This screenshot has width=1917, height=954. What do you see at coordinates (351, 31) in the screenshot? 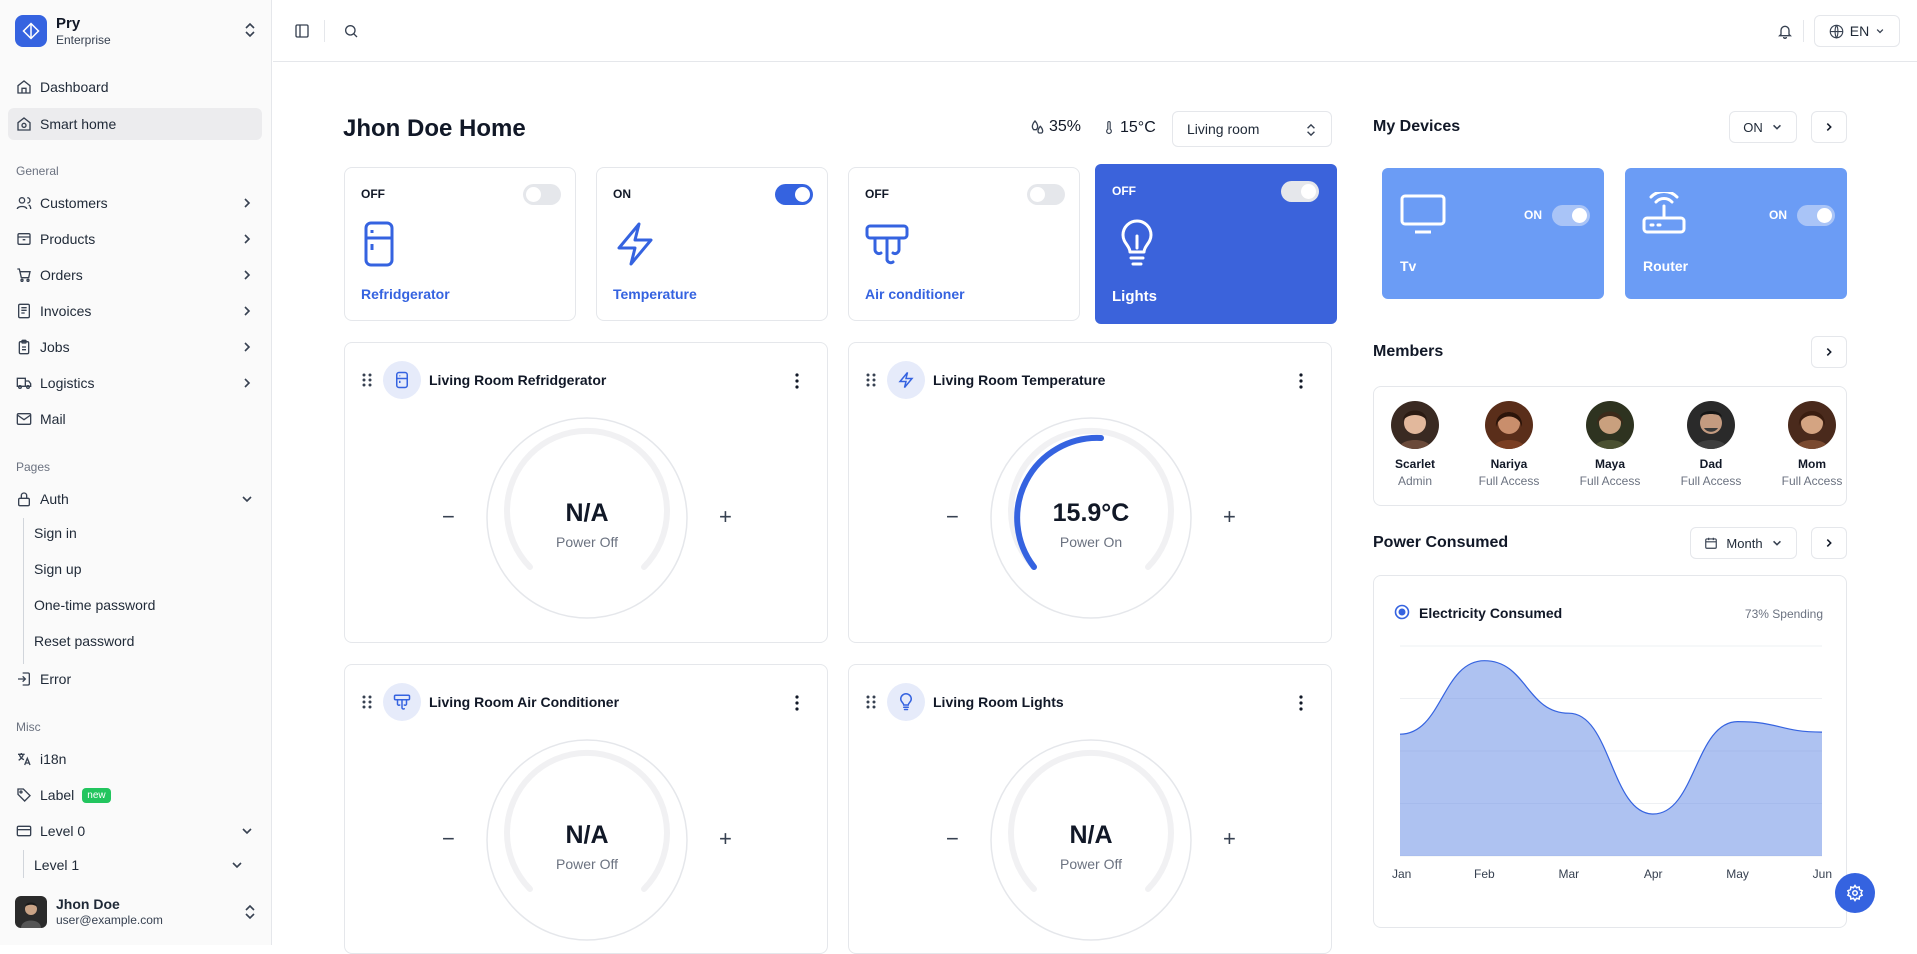
I see `search-button` at bounding box center [351, 31].